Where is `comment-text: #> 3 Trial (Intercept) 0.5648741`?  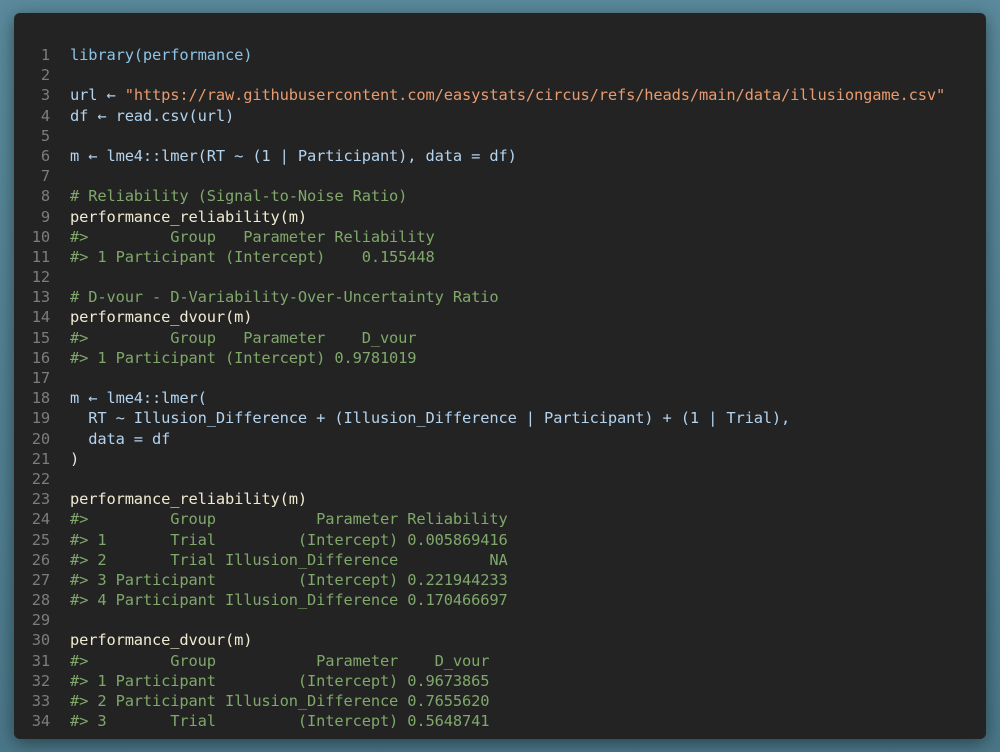
comment-text: #> 3 Trial (Intercept) 0.5648741 is located at coordinates (280, 721).